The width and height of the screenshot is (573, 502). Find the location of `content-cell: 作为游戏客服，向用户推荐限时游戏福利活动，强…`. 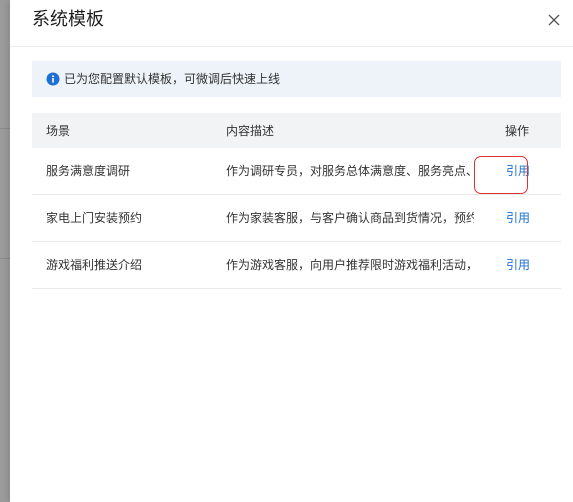

content-cell: 作为游戏客服，向用户推荐限时游戏福利活动，强… is located at coordinates (350, 265).